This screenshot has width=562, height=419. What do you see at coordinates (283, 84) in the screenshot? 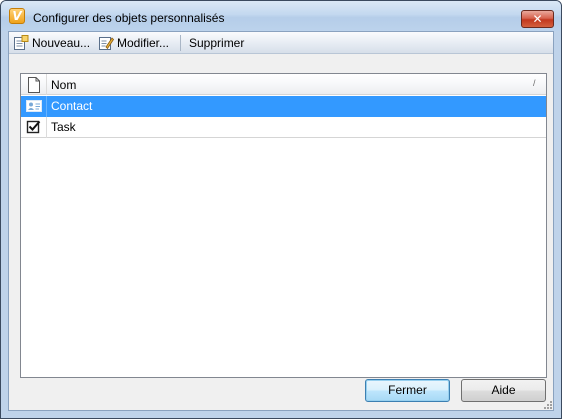
I see `list-header: Nom /` at bounding box center [283, 84].